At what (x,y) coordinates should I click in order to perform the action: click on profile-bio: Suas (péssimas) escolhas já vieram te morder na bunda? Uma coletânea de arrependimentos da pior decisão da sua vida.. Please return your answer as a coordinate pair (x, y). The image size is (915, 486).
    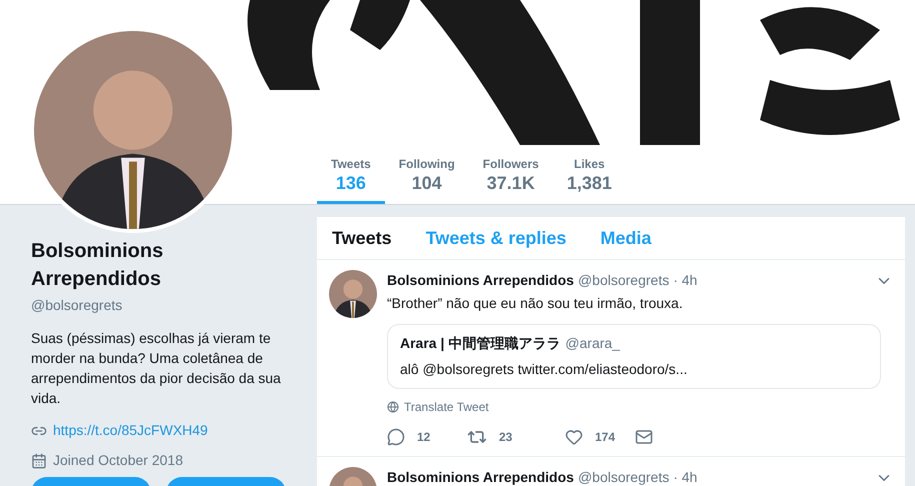
    Looking at the image, I should click on (156, 368).